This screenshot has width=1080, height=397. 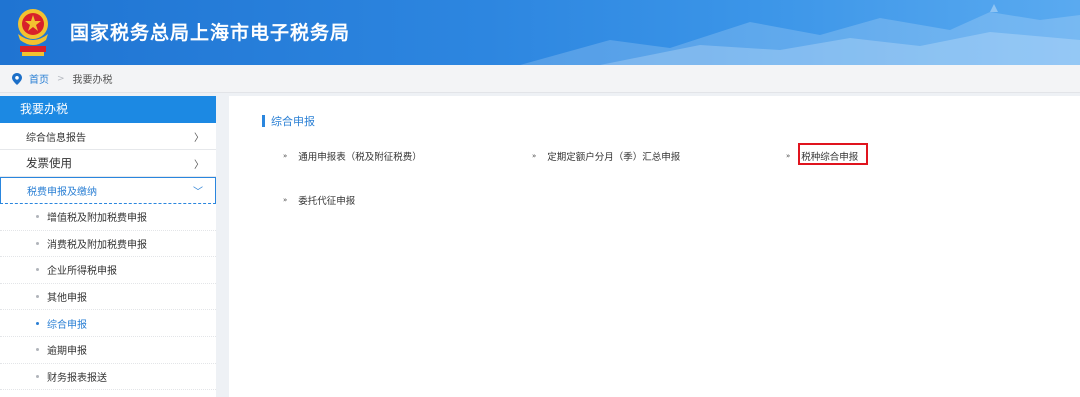 What do you see at coordinates (67, 352) in the screenshot?
I see `sidebar-subitem-label: 逾期申报` at bounding box center [67, 352].